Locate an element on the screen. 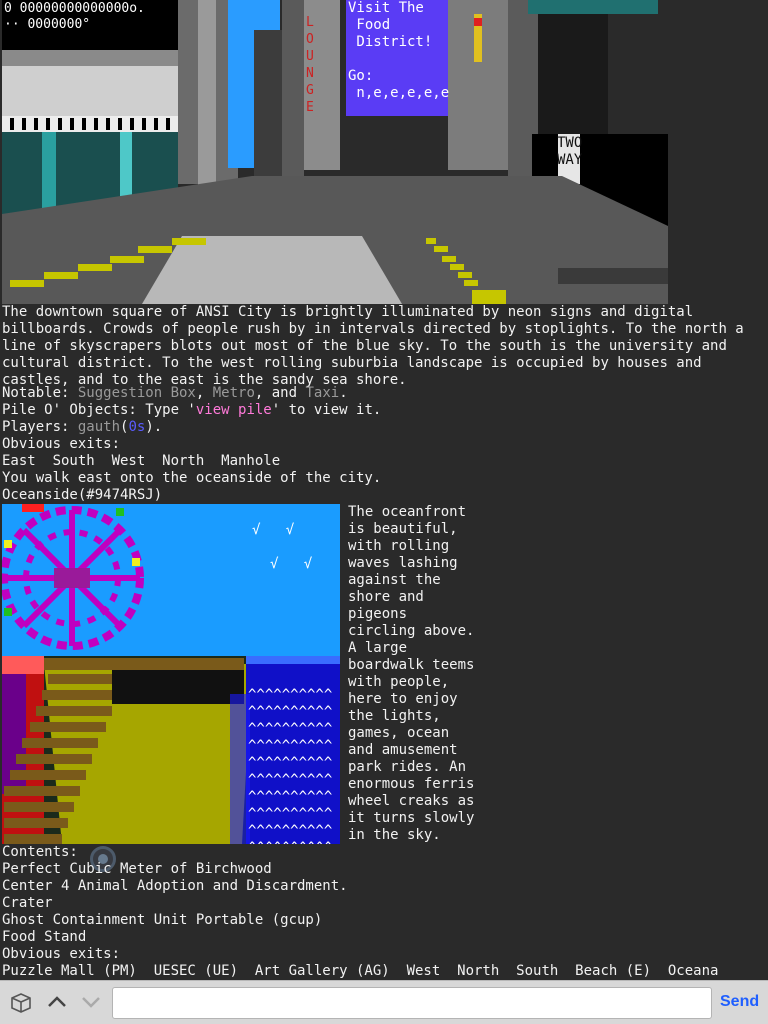  room-name: Oceanside(#9474RSJ) is located at coordinates (82, 495).